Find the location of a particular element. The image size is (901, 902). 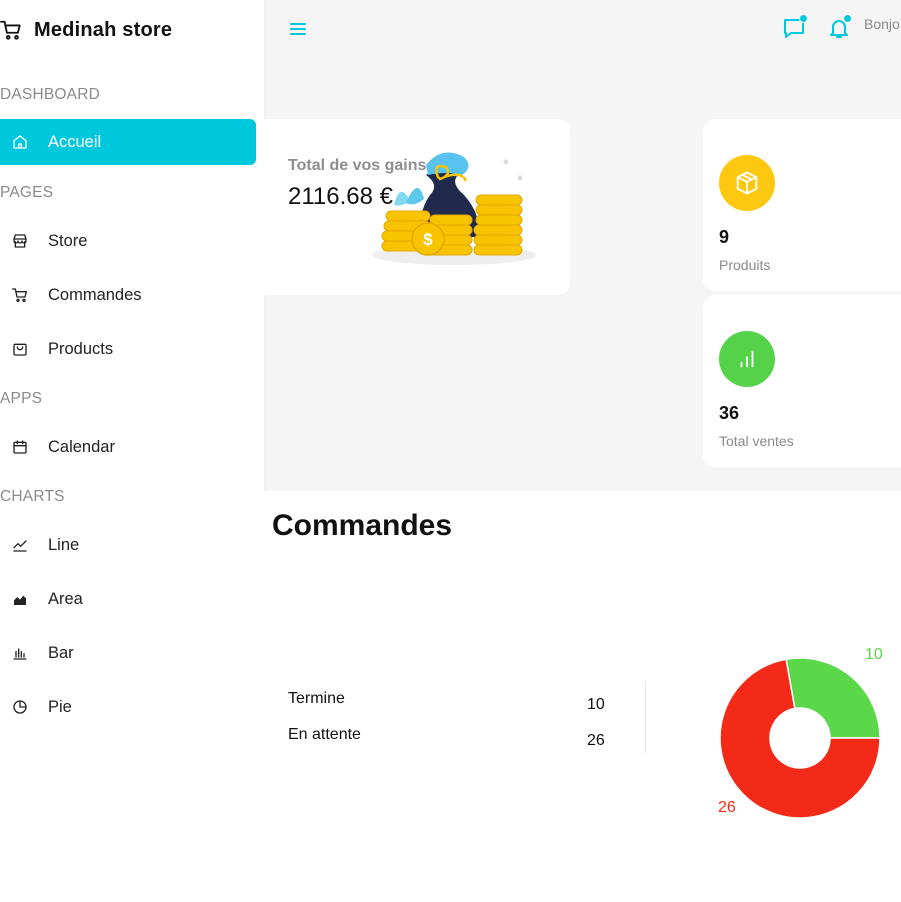

sidebar-item-label: Line is located at coordinates (64, 544).